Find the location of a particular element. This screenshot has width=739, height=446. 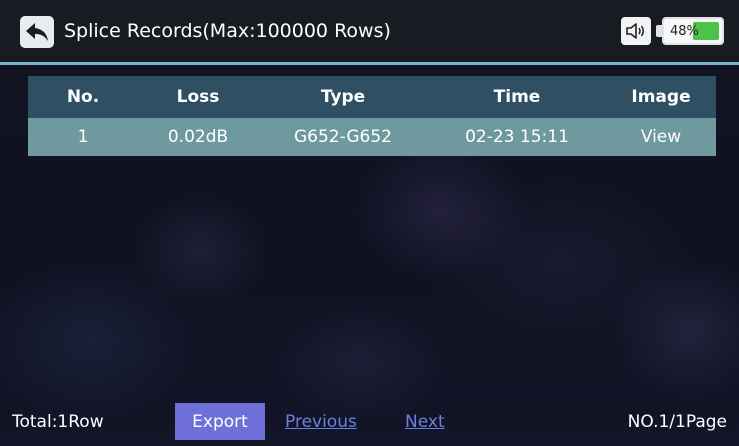

next-page-link: Next is located at coordinates (425, 422).